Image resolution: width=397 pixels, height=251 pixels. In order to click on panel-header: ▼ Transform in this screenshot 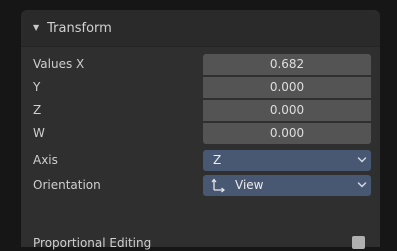, I will do `click(200, 28)`.